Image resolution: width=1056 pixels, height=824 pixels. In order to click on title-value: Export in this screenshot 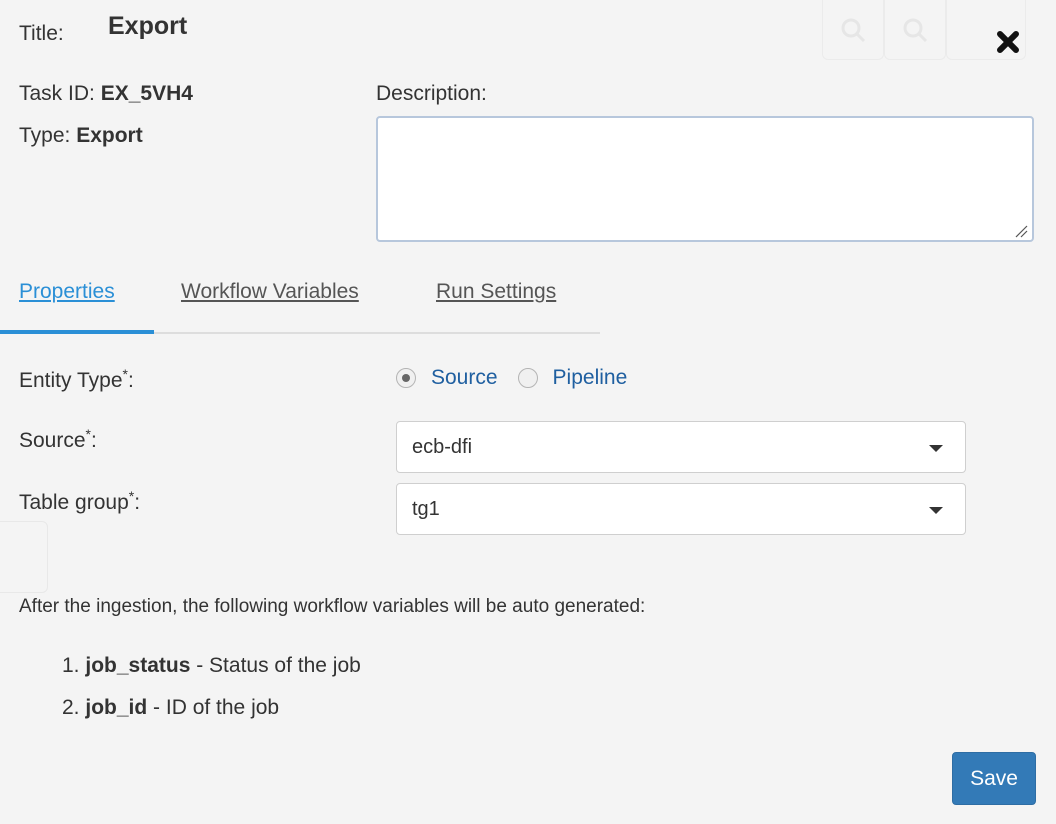, I will do `click(147, 26)`.